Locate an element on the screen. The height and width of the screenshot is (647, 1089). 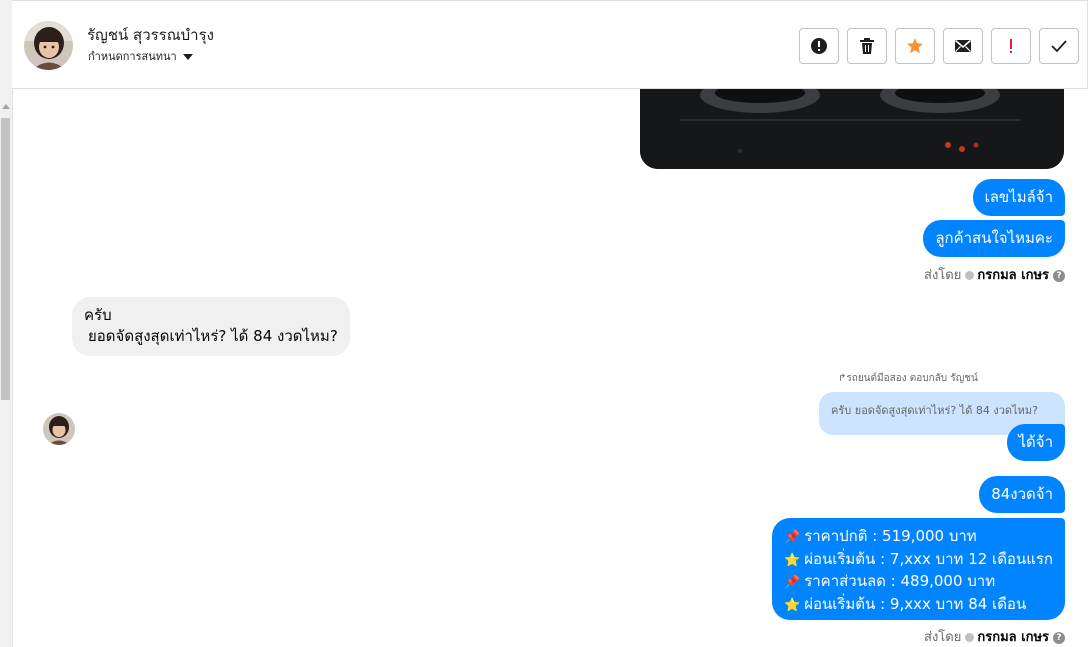
reply-label: ↱รถยนต์มือสอง ตอบกลับ รัญชน์ is located at coordinates (908, 378).